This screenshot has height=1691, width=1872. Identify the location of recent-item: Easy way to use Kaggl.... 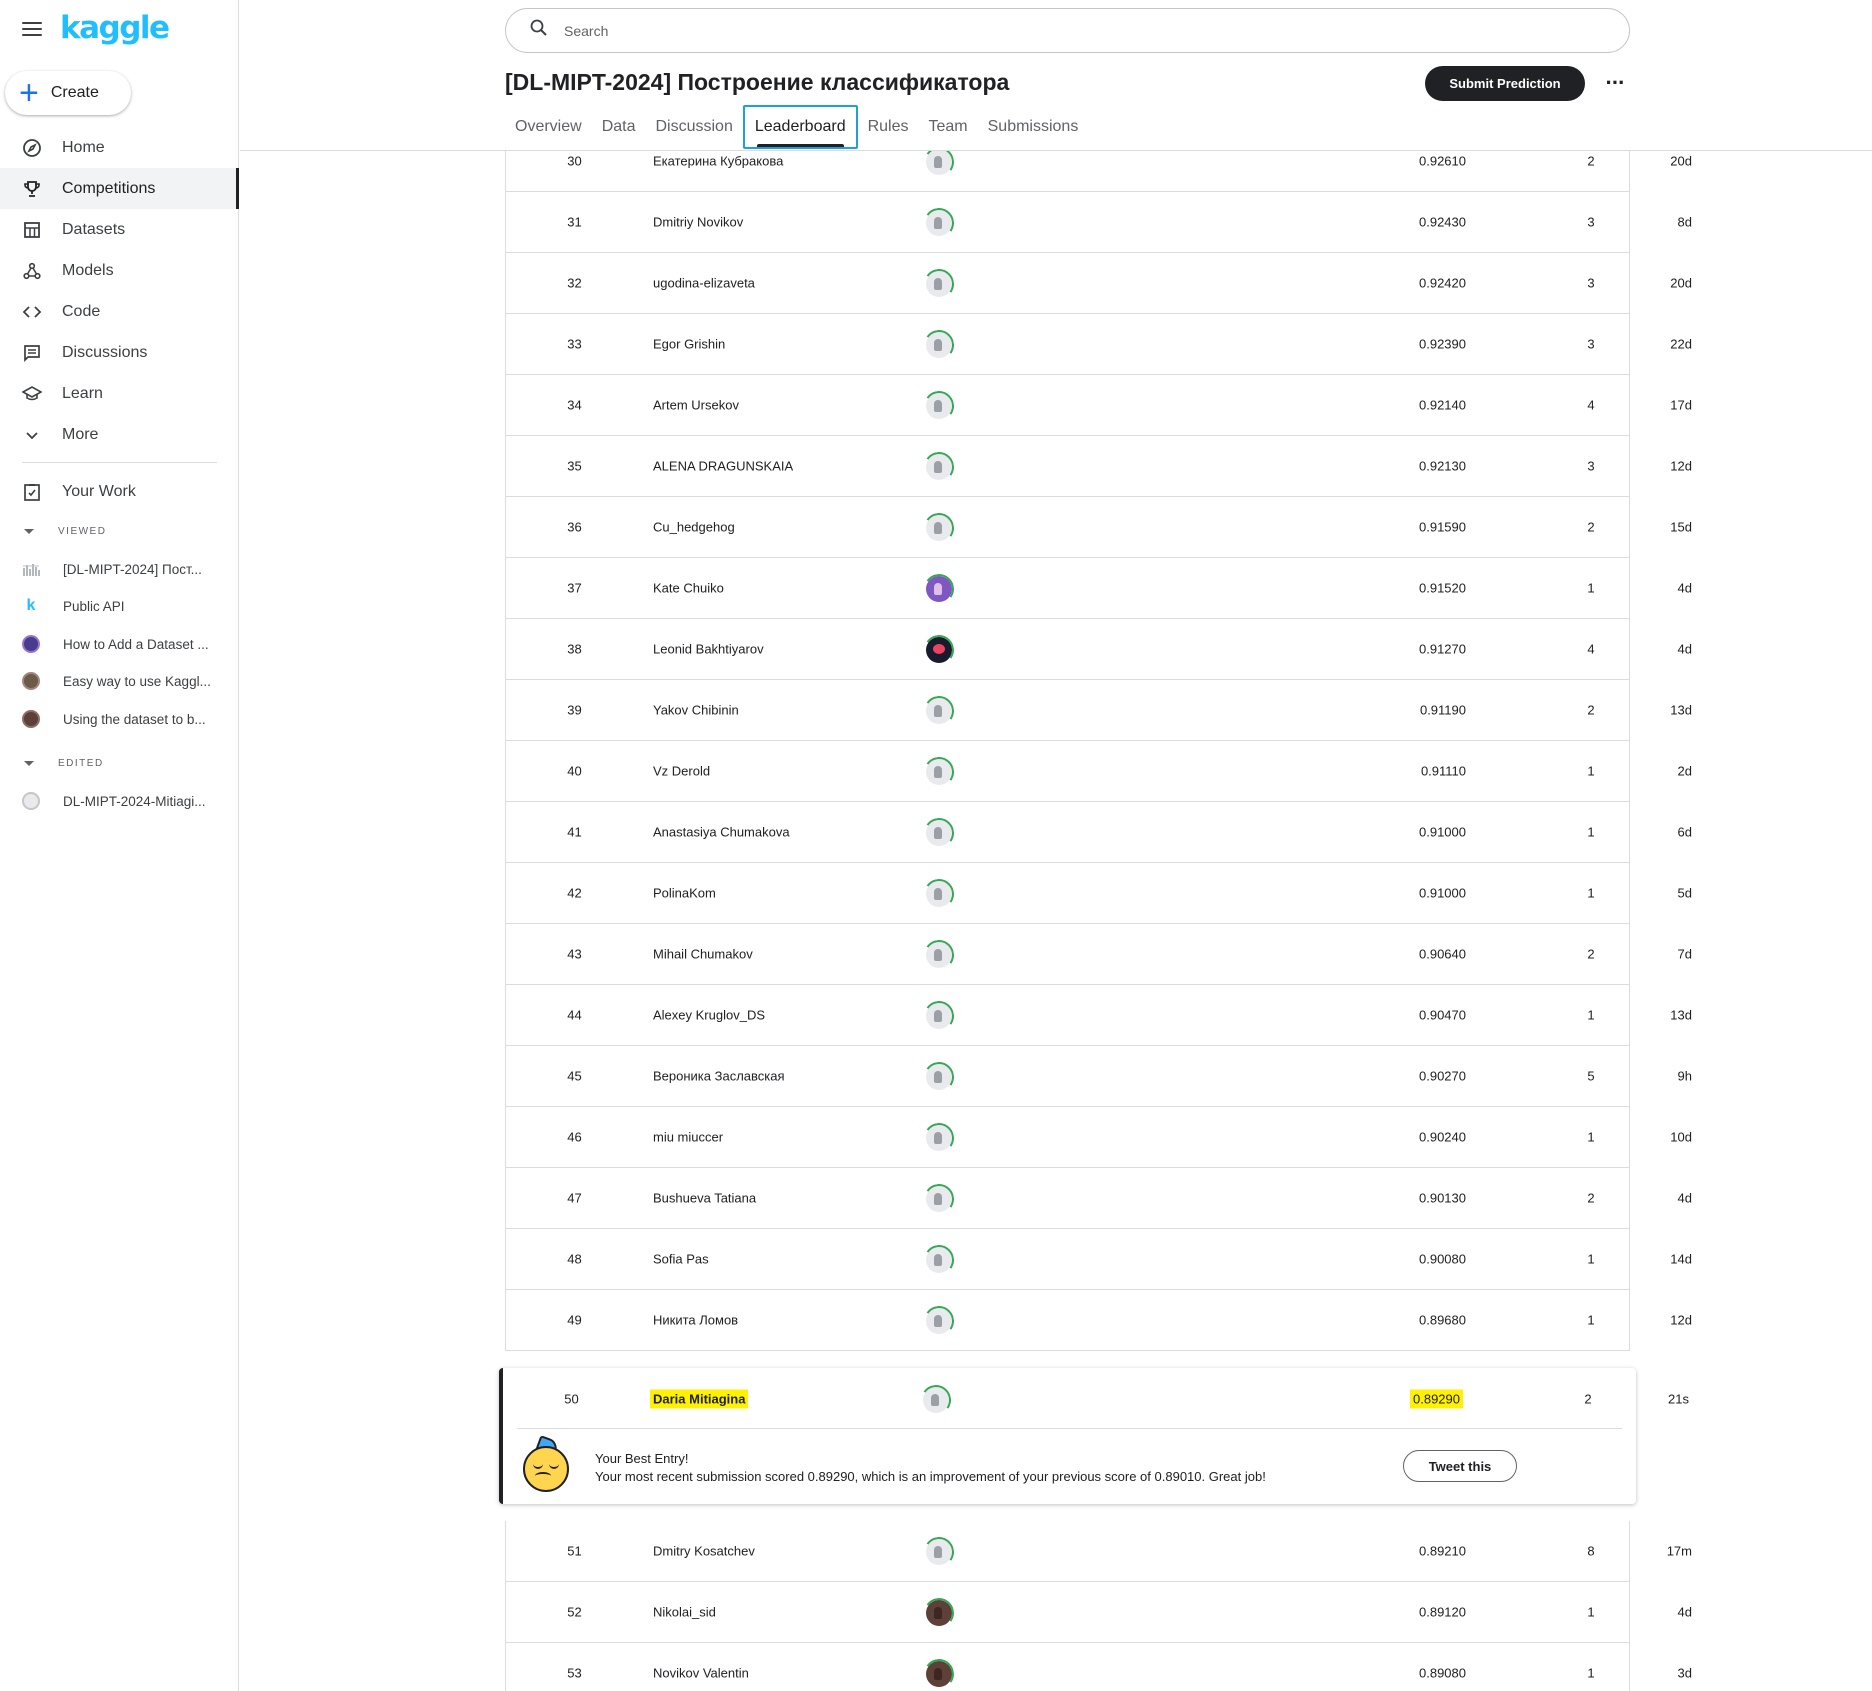
(119, 681).